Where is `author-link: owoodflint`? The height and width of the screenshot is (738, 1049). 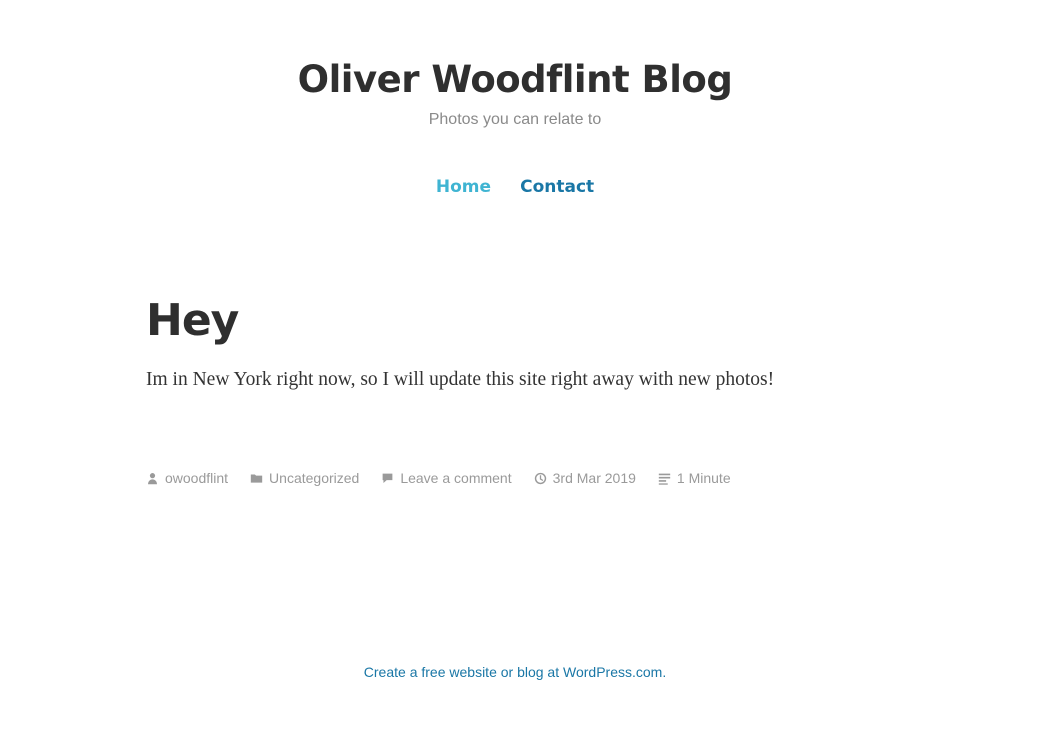
author-link: owoodflint is located at coordinates (196, 478).